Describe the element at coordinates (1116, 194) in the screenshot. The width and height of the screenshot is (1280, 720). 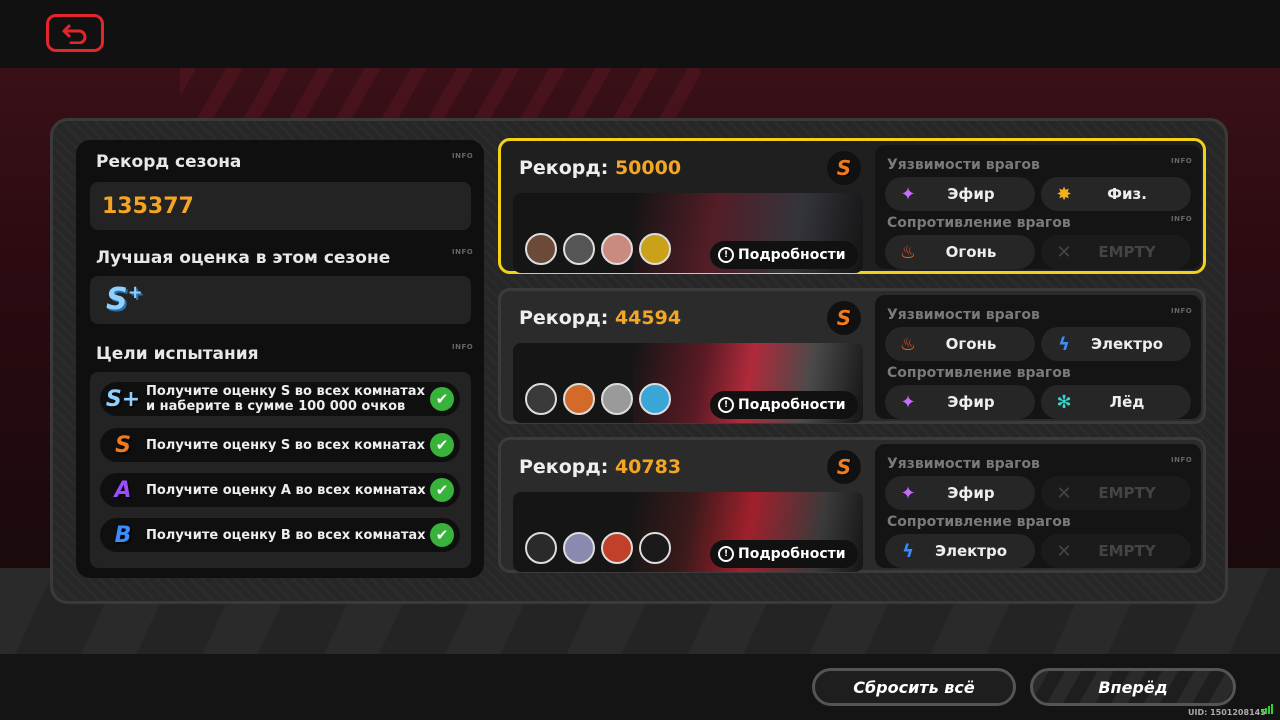
I see `weakness-pill: ✸ Физ.` at that location.